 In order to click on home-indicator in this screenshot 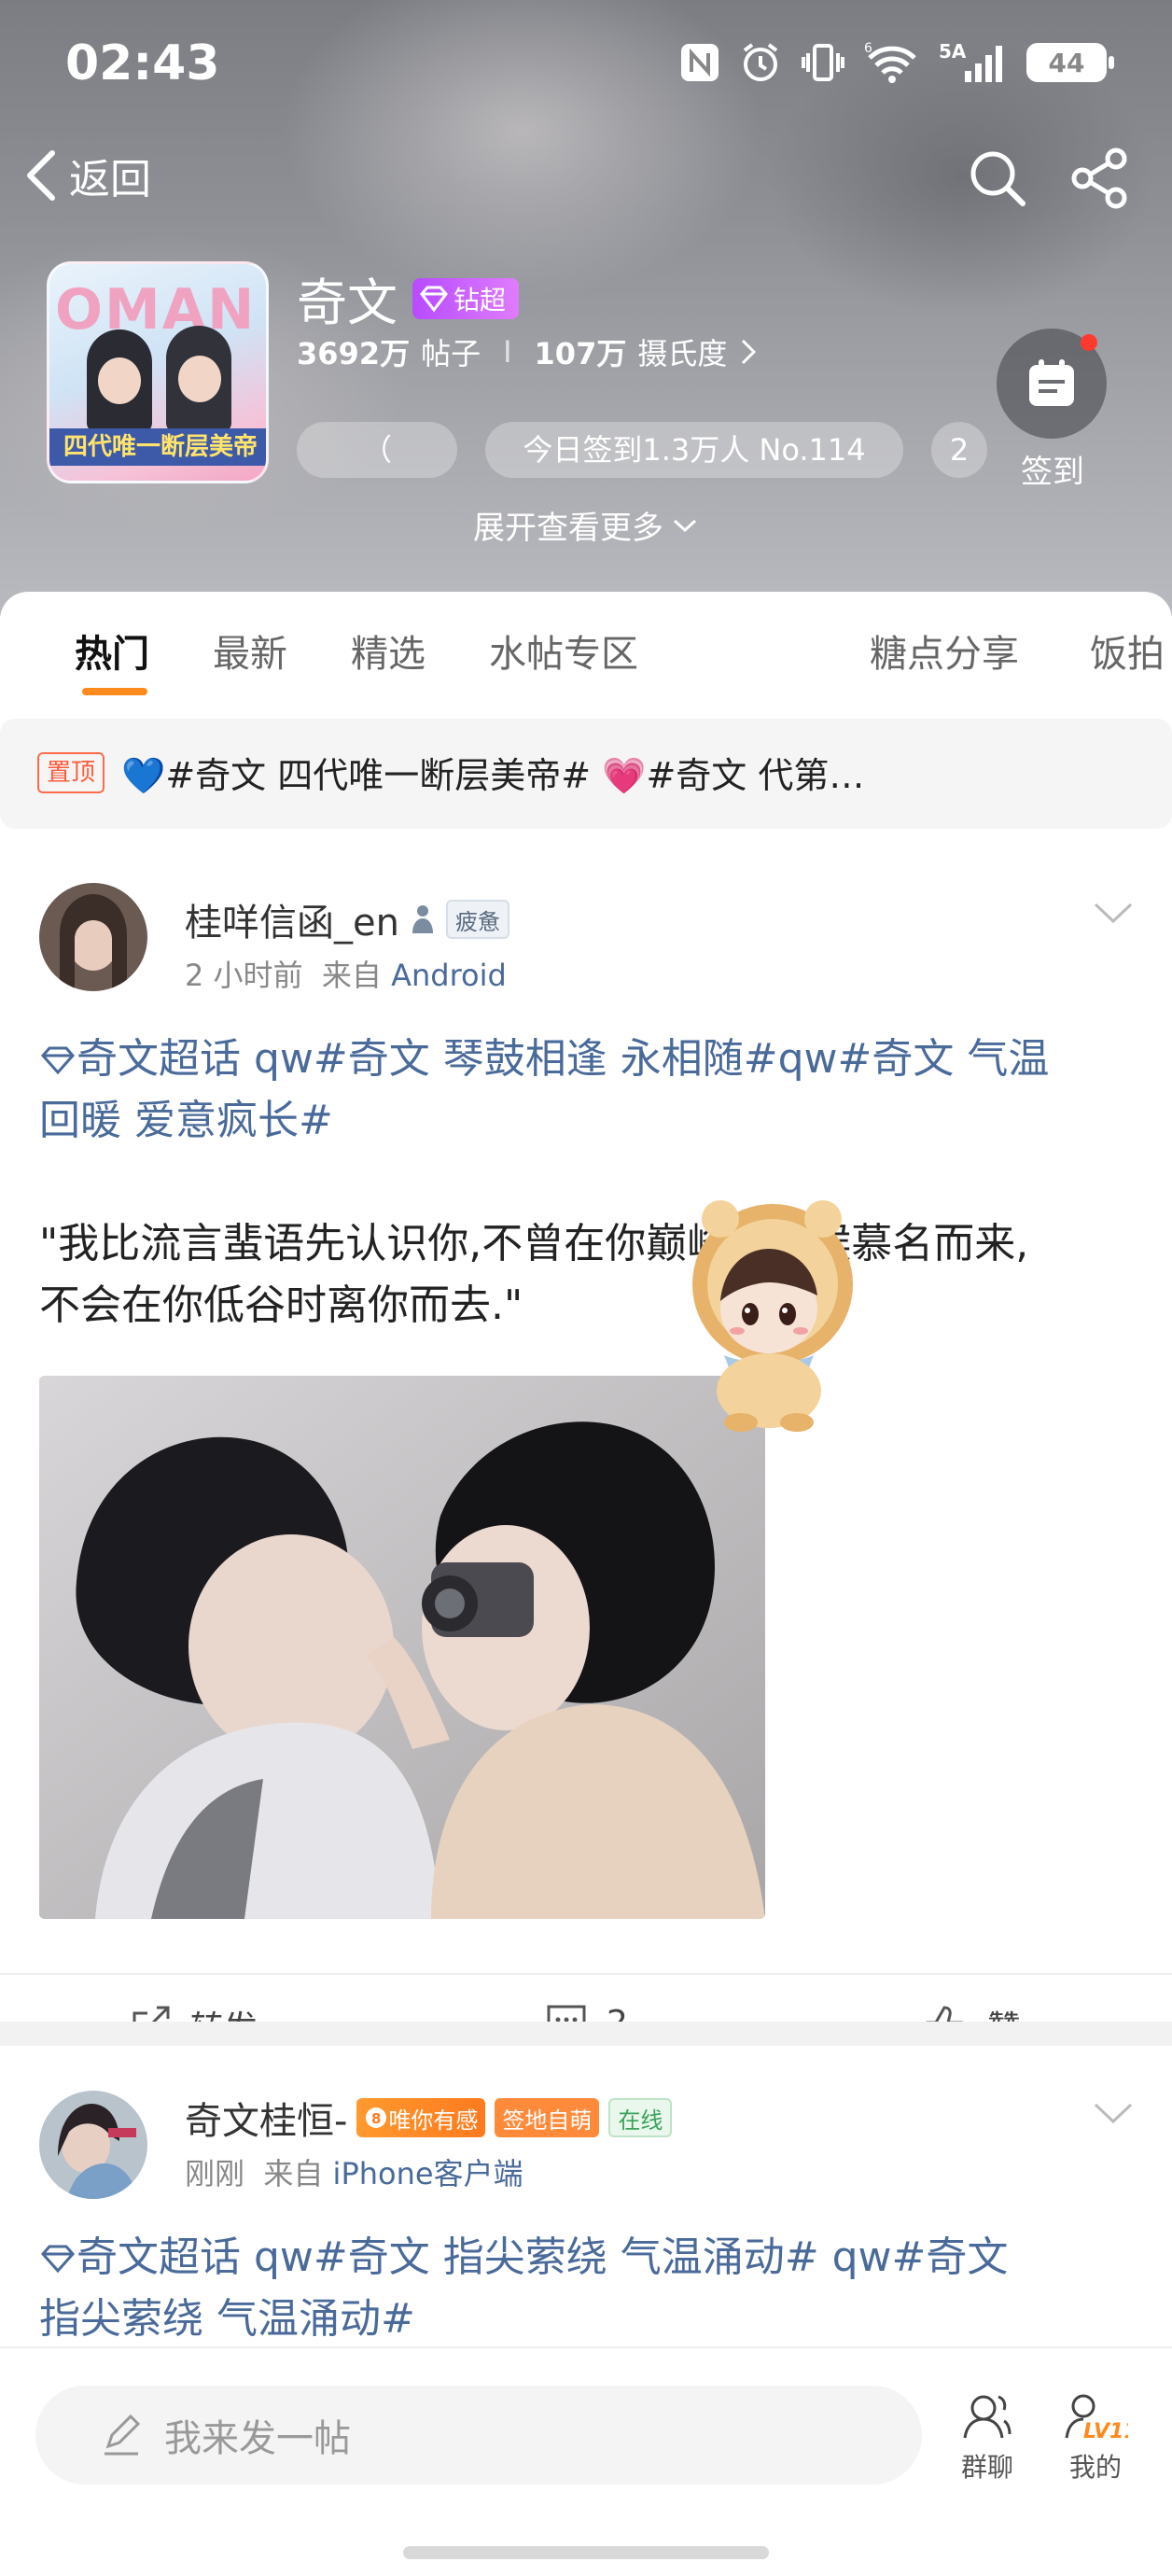, I will do `click(586, 2552)`.